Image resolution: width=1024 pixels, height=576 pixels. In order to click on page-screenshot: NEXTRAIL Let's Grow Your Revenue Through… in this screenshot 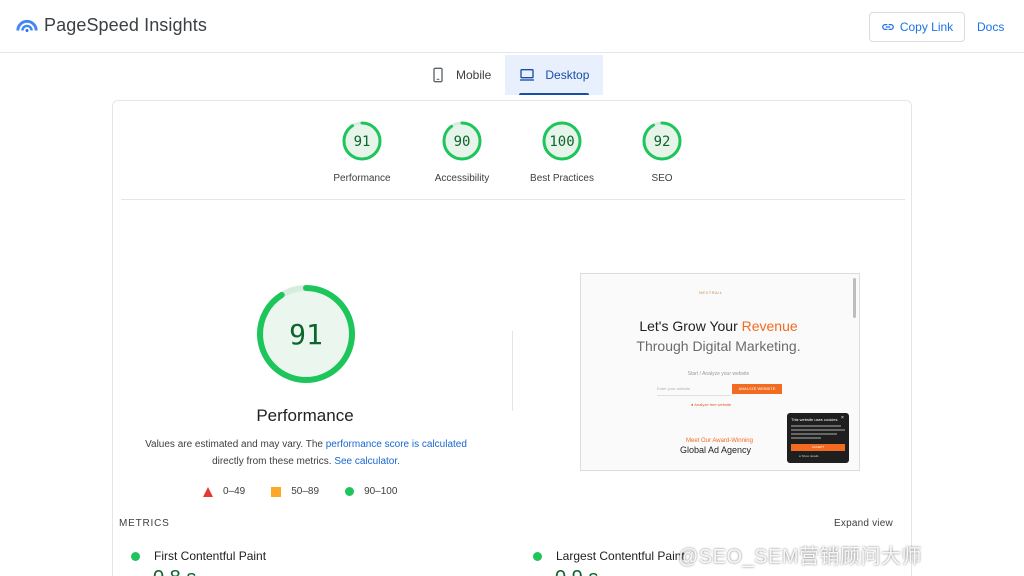, I will do `click(720, 372)`.